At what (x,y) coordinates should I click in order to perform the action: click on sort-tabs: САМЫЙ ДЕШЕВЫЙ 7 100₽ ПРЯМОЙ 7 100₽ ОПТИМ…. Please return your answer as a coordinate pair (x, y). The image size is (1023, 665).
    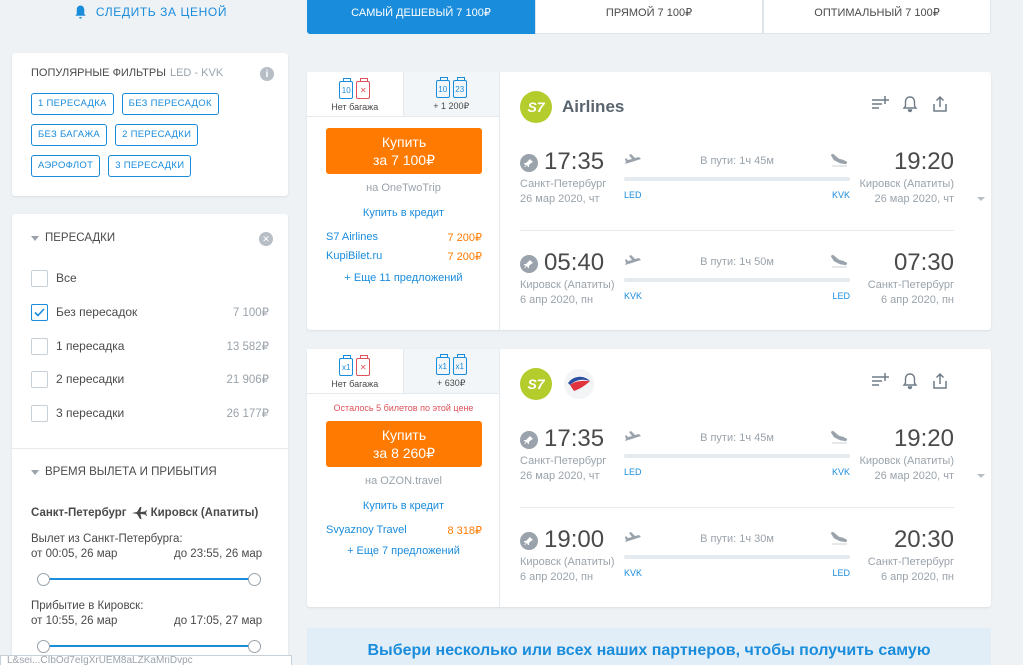
    Looking at the image, I should click on (649, 17).